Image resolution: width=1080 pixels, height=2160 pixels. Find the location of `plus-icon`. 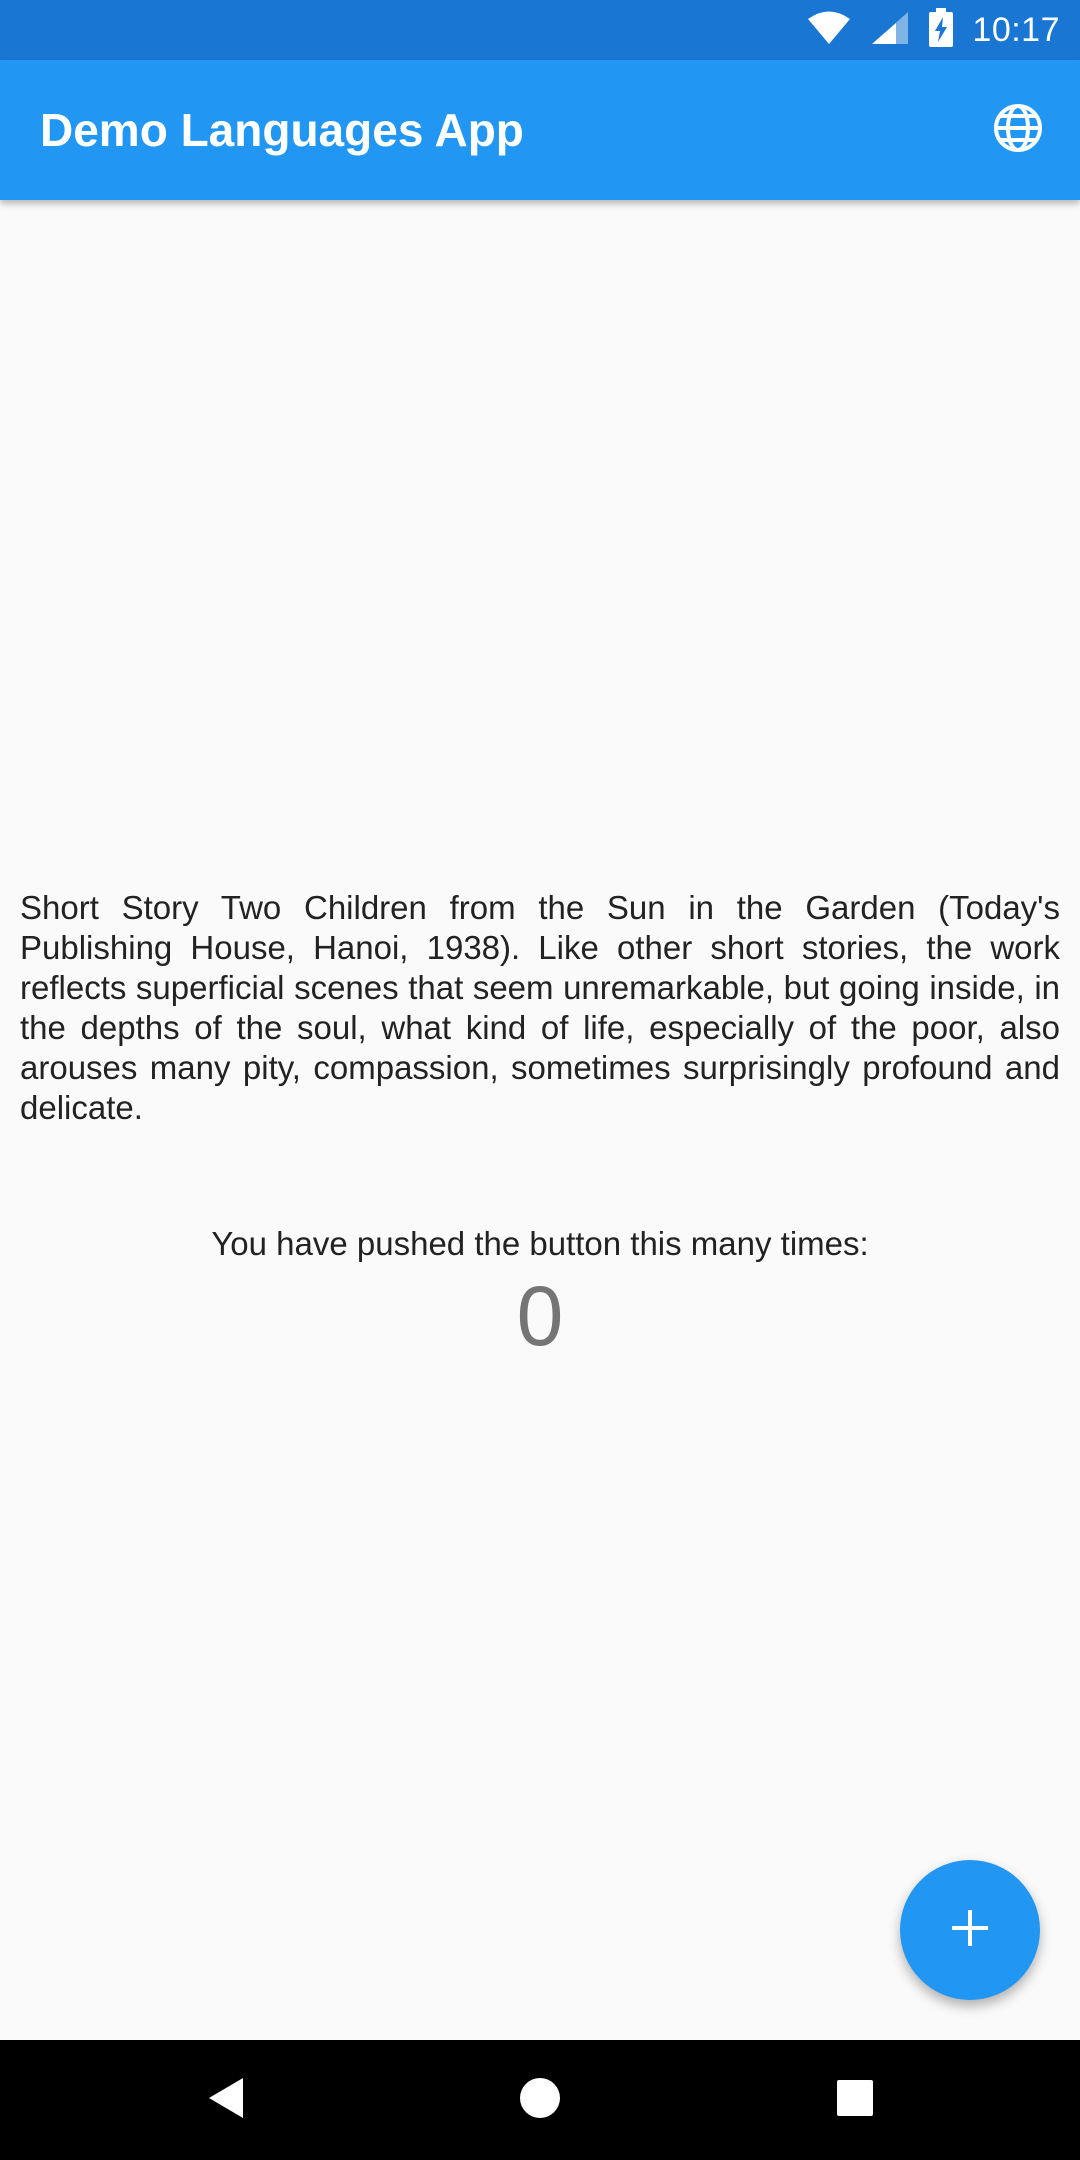

plus-icon is located at coordinates (970, 1930).